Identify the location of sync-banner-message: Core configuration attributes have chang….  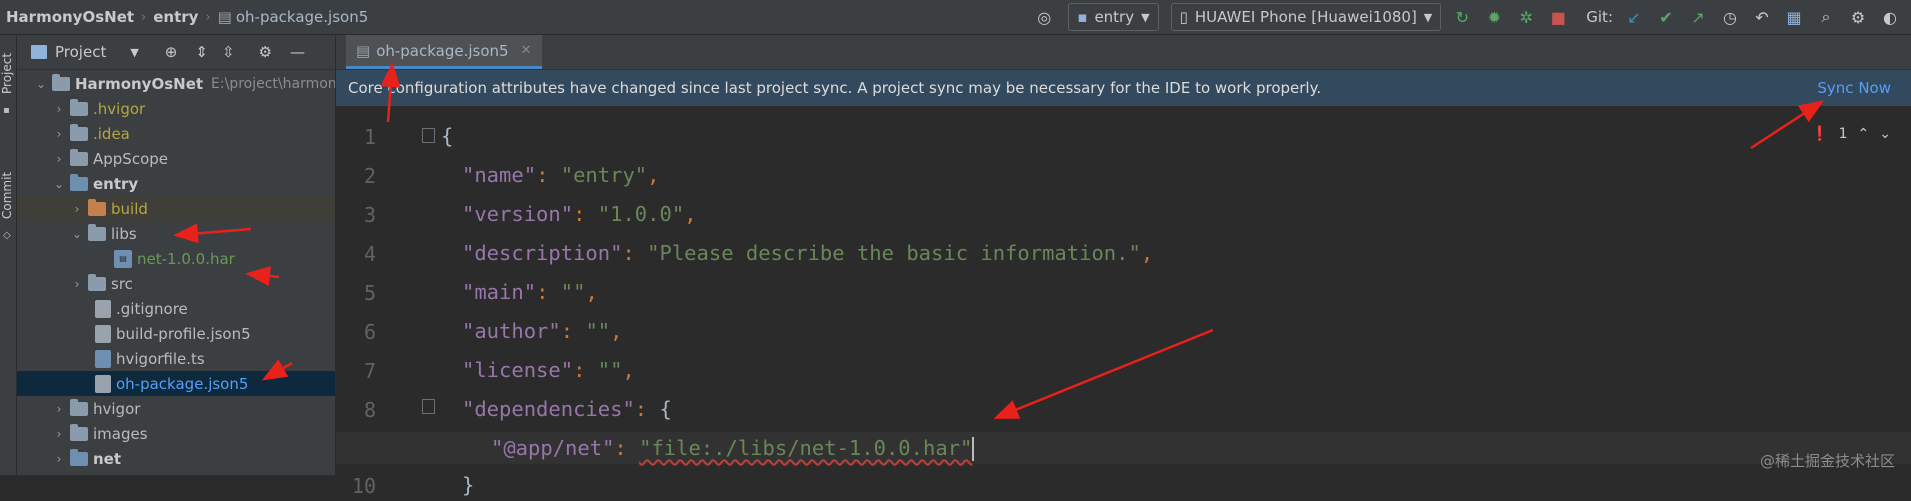
(835, 88).